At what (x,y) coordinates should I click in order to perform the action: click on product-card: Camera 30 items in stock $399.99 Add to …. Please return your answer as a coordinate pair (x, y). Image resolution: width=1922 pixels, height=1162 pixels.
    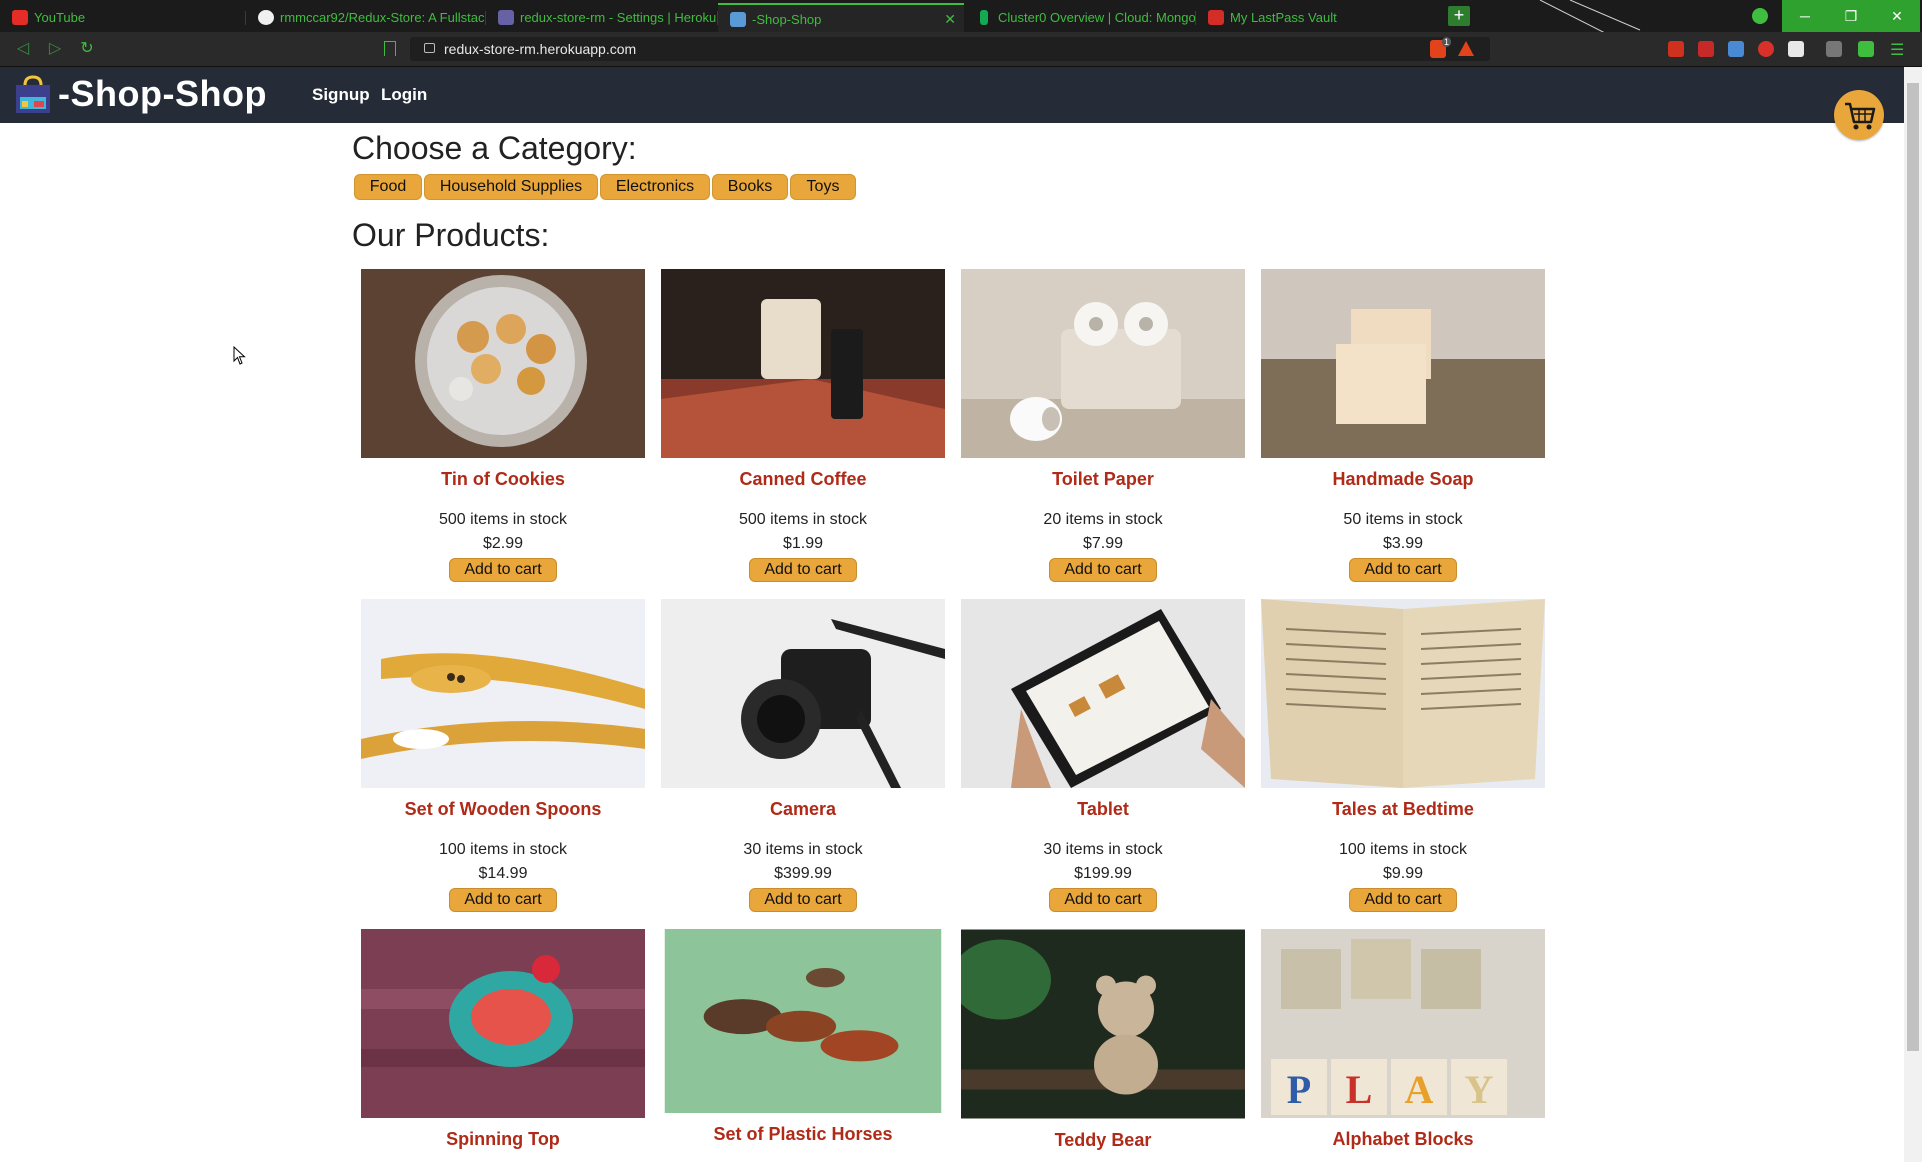
    Looking at the image, I should click on (803, 755).